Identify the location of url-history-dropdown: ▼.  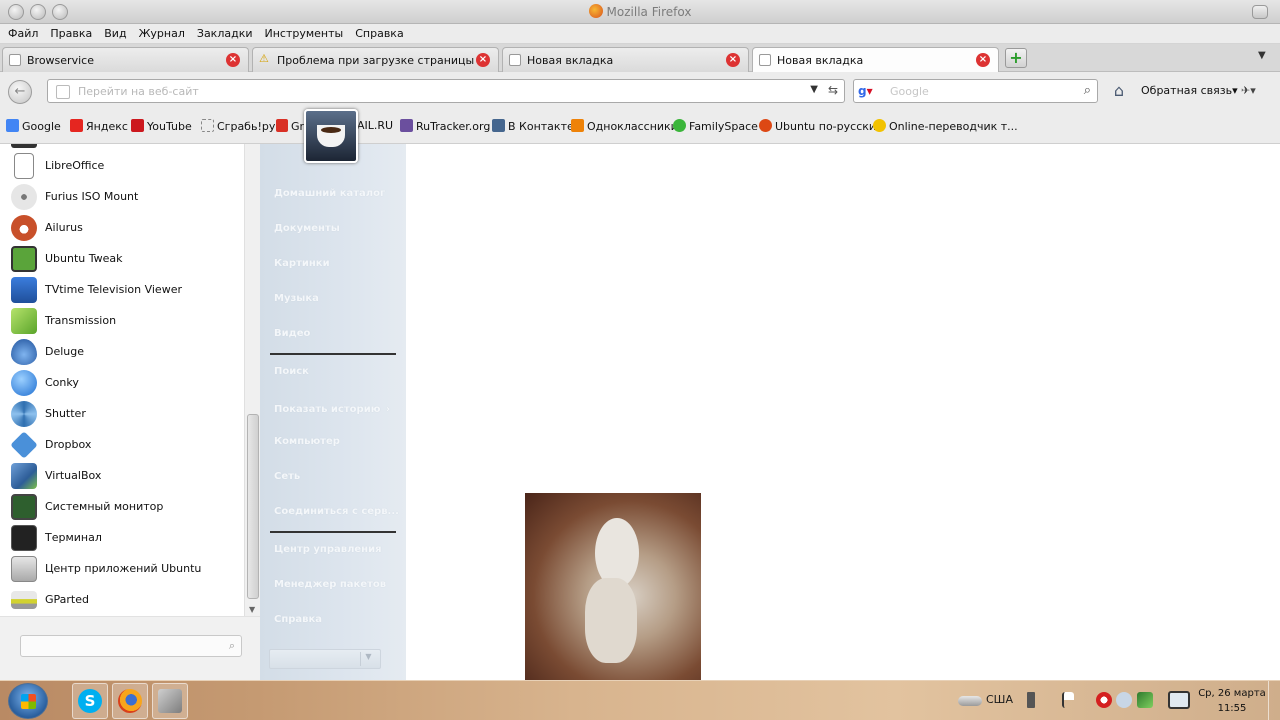
(814, 89).